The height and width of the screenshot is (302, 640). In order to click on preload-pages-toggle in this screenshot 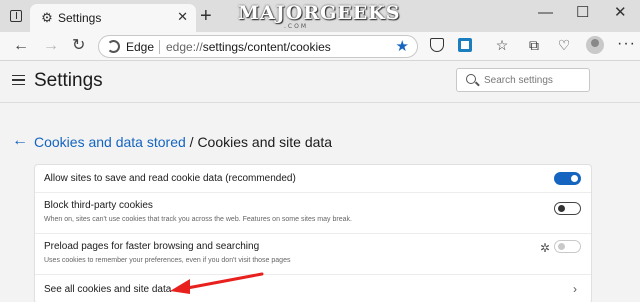, I will do `click(567, 246)`.